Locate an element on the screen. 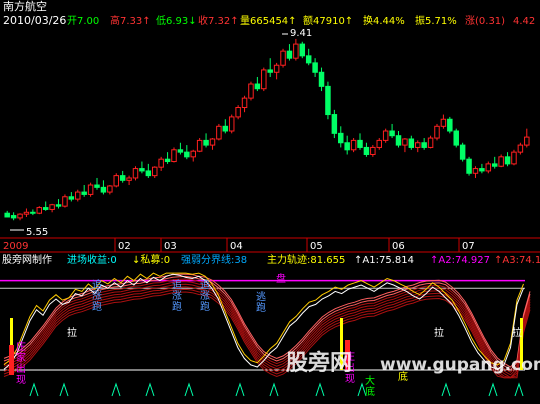 The width and height of the screenshot is (540, 404). indicator-legend-item: 股旁网制作 is located at coordinates (27, 259).